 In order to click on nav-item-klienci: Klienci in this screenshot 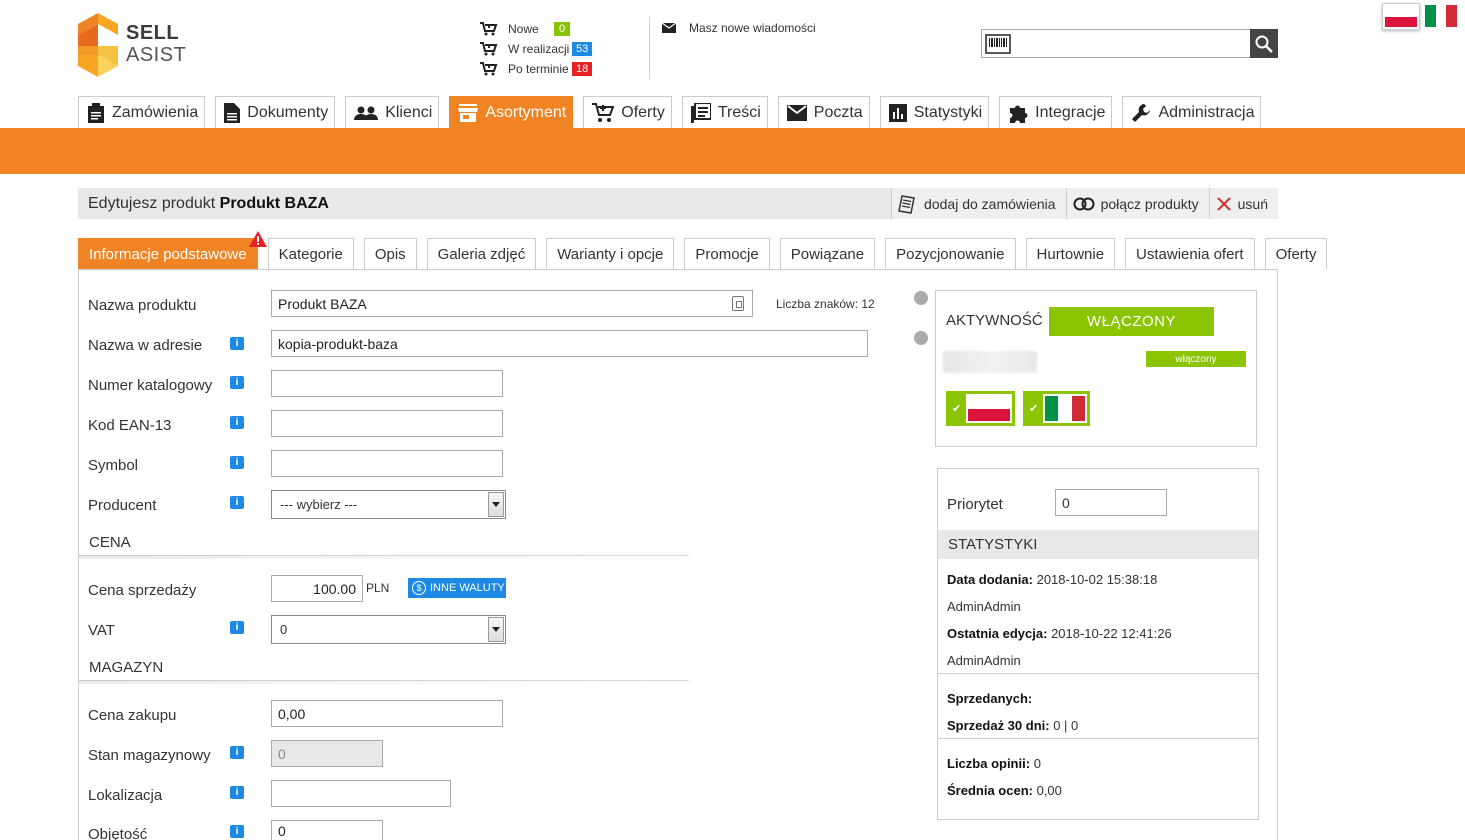, I will do `click(392, 112)`.